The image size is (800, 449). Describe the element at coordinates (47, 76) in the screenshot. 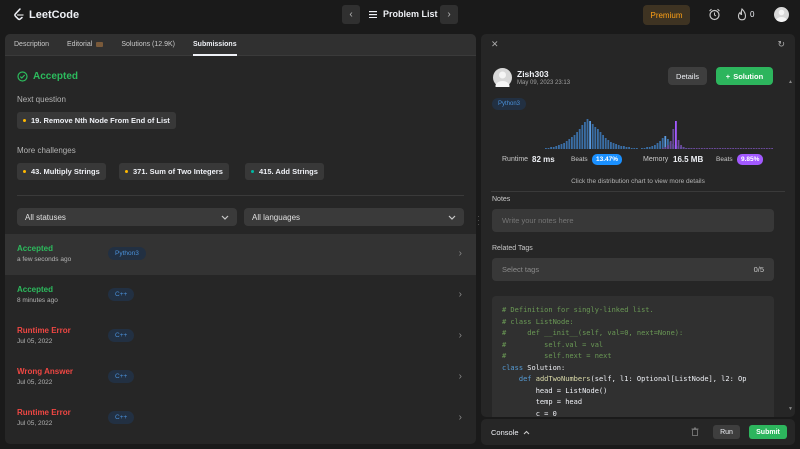

I see `result-status: Accepted` at that location.